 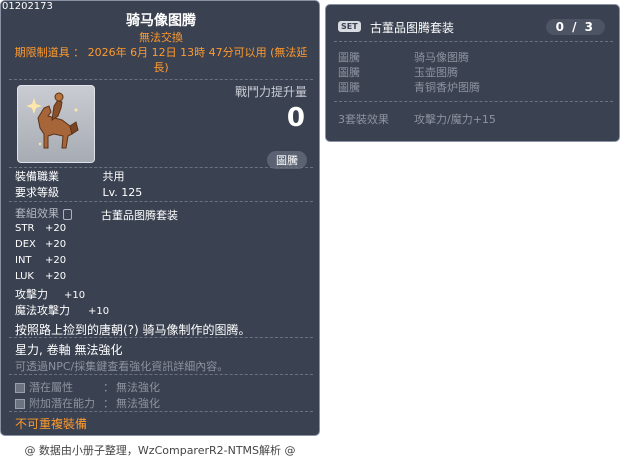 I want to click on set-item-name: 骑马像图腾, so click(x=441, y=57).